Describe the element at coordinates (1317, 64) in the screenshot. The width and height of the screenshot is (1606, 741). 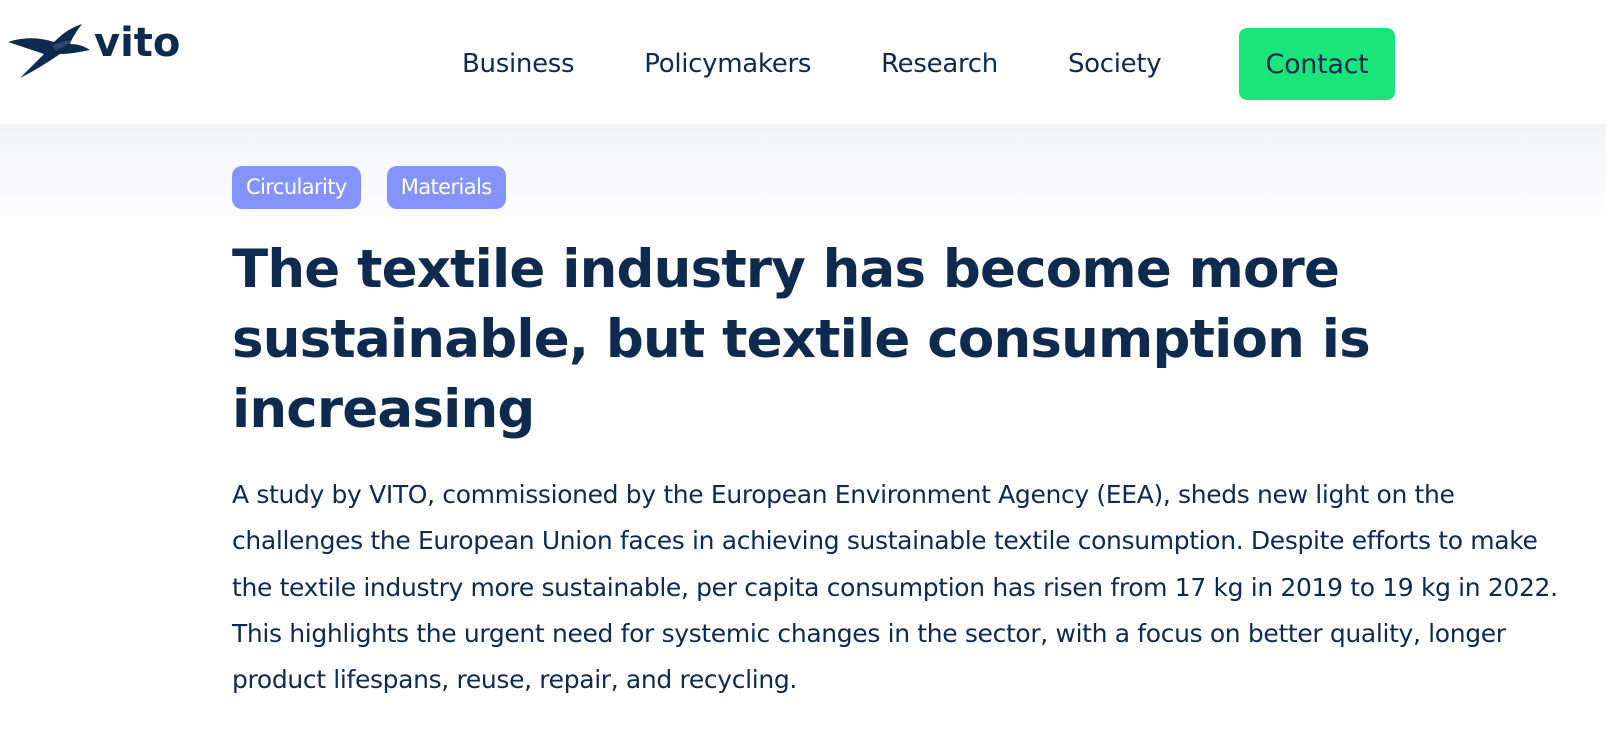
I see `contact-button: Contact` at that location.